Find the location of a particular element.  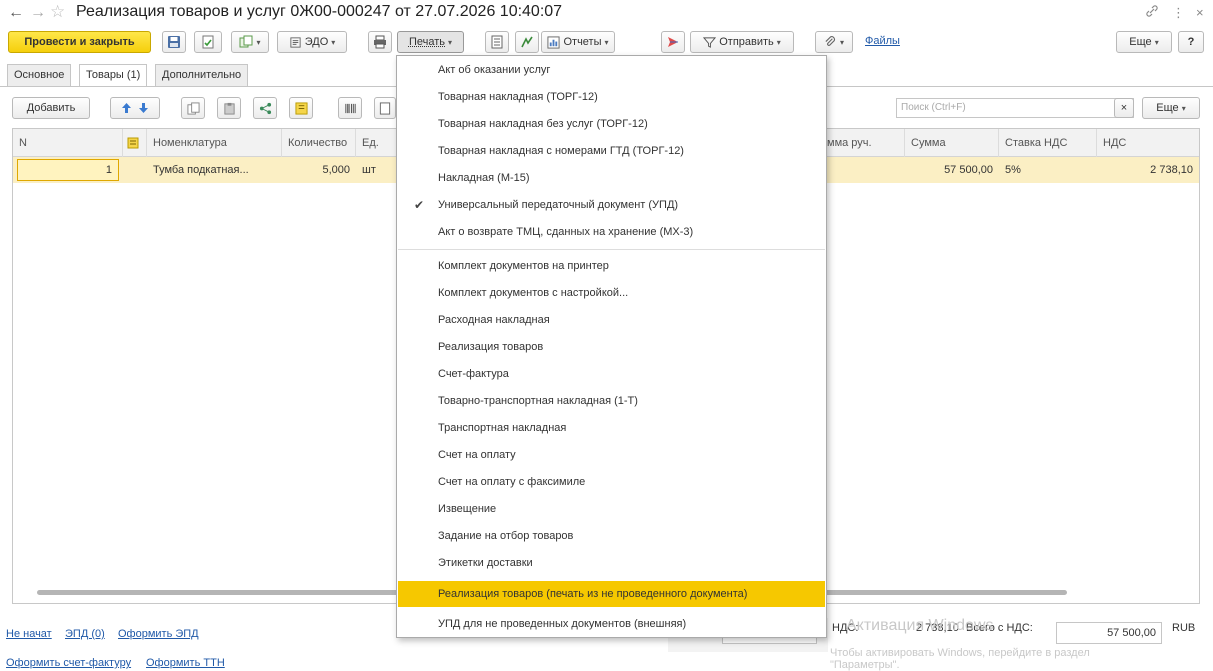

paste-button is located at coordinates (229, 108).